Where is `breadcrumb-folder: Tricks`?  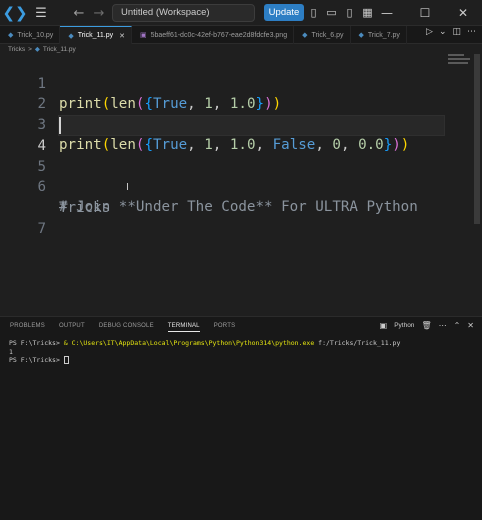
breadcrumb-folder: Tricks is located at coordinates (16, 49).